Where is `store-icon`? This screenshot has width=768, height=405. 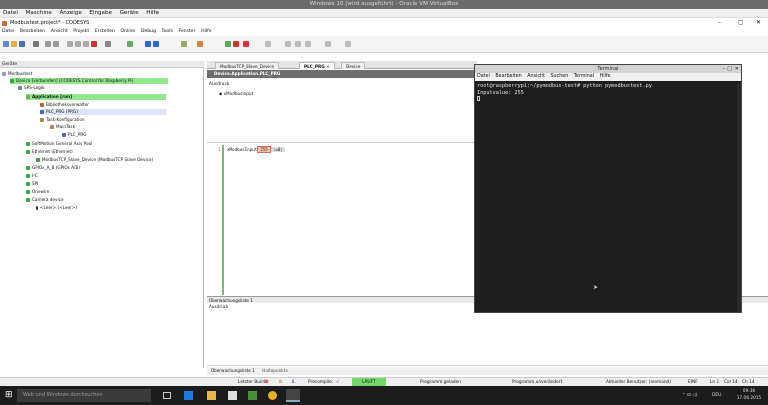
store-icon is located at coordinates (232, 395).